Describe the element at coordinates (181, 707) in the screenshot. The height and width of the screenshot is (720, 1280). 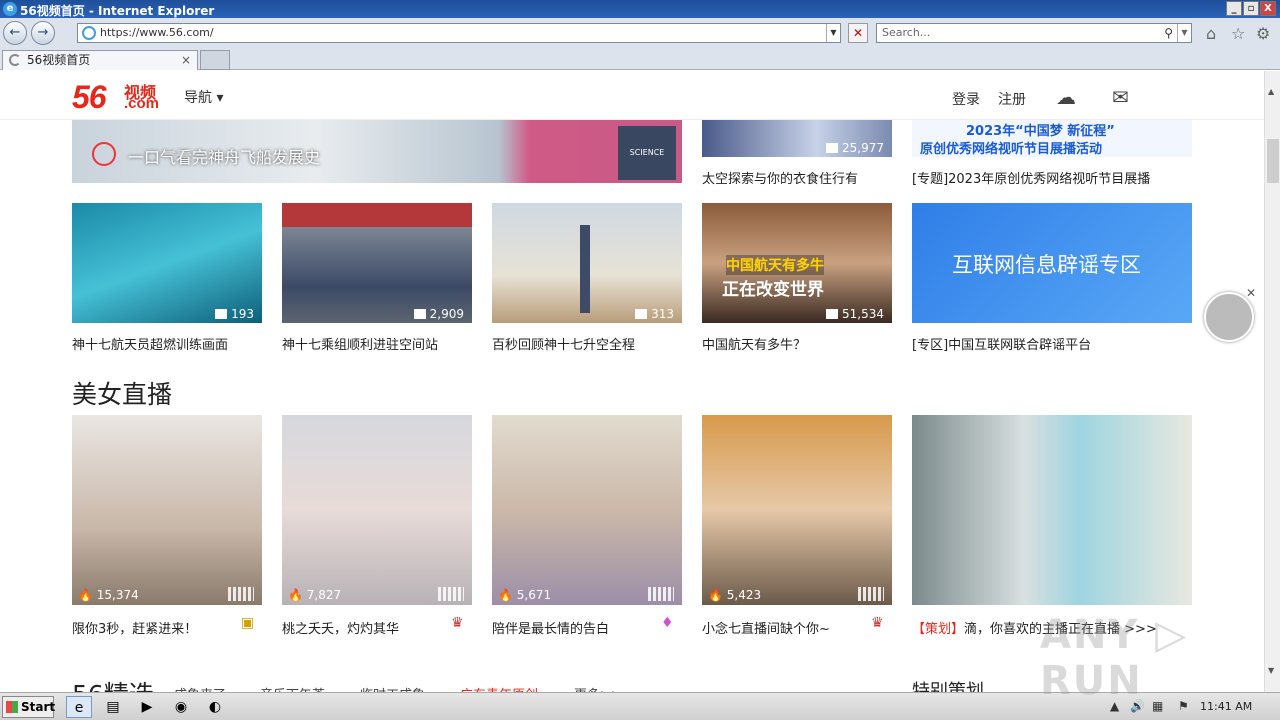
I see `chrome-icon: ◉` at that location.